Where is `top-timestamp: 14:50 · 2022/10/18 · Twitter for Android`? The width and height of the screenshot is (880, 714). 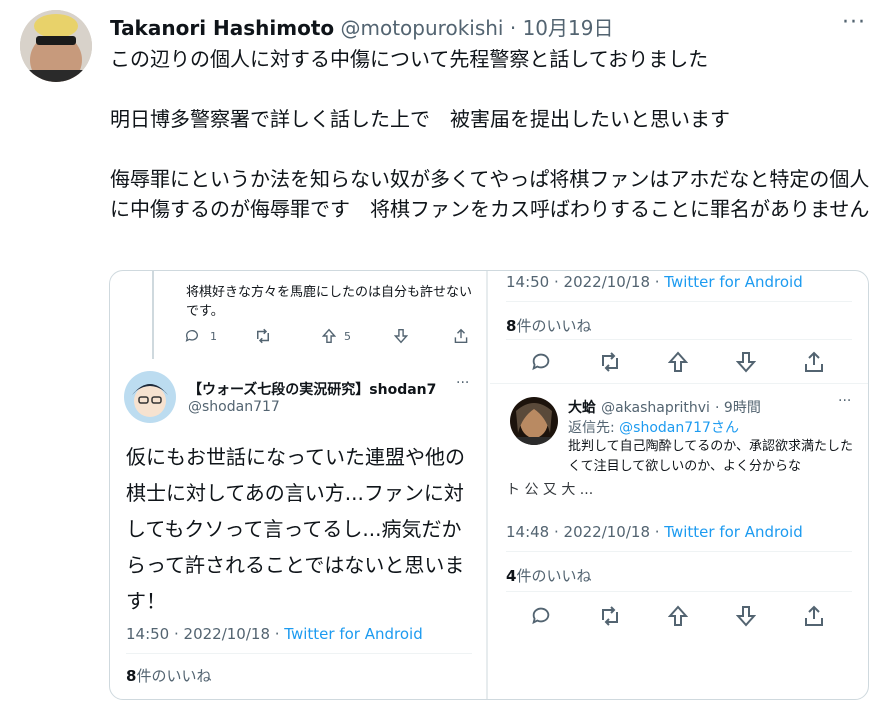 top-timestamp: 14:50 · 2022/10/18 · Twitter for Android is located at coordinates (654, 282).